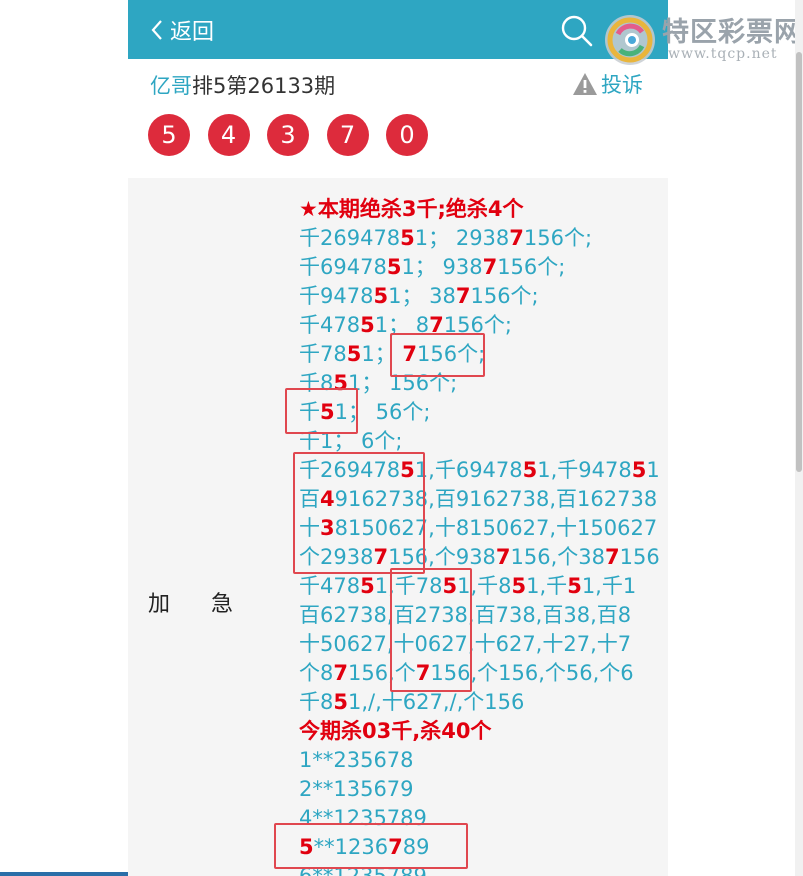  What do you see at coordinates (316, 673) in the screenshot?
I see `line-text: 个8` at bounding box center [316, 673].